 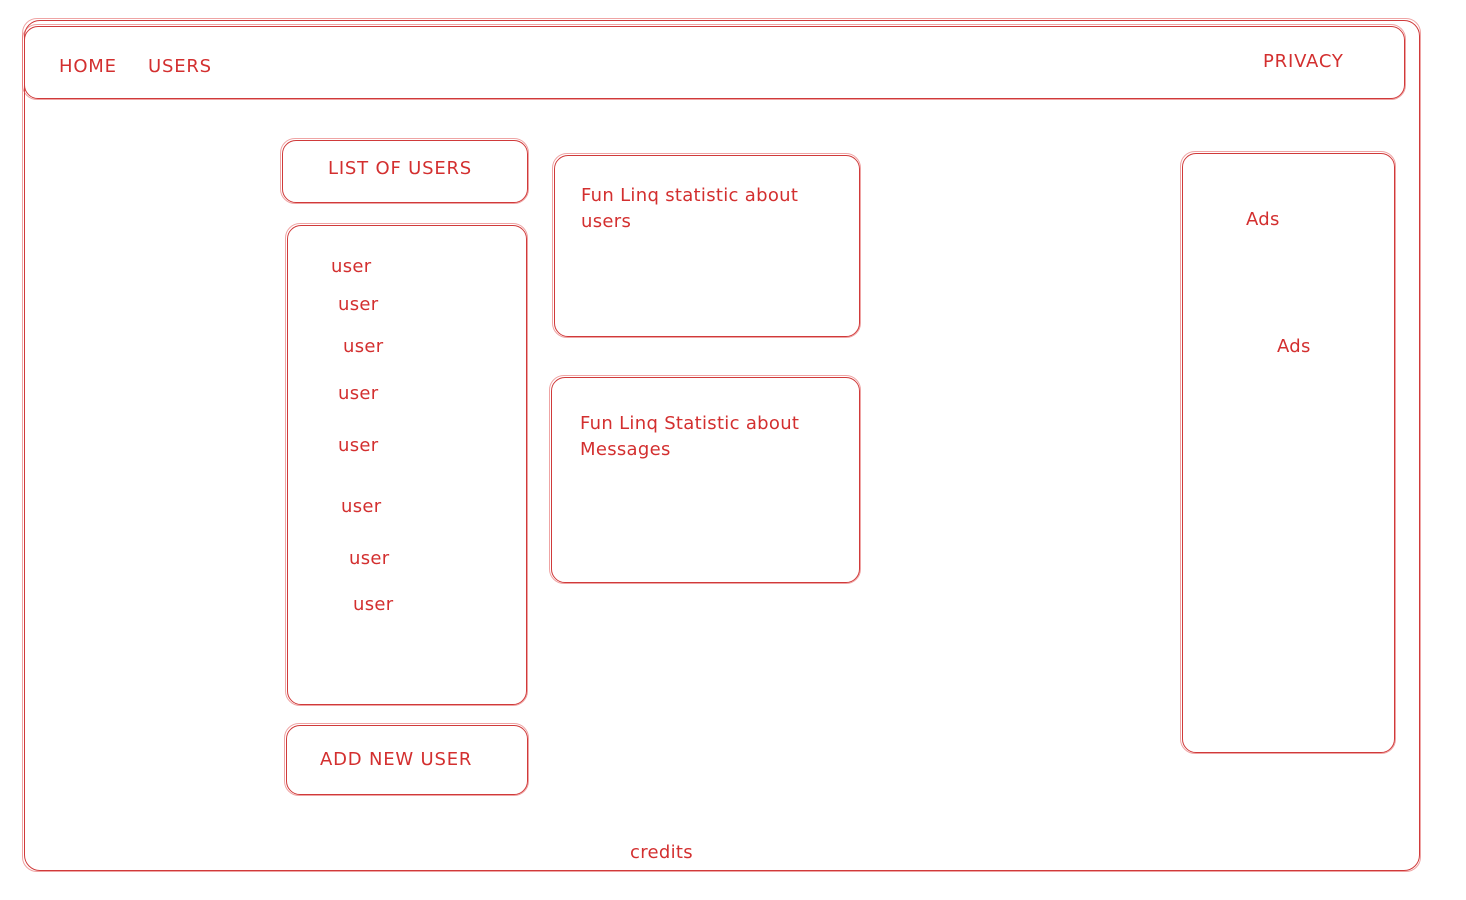 I want to click on nav-privacy-link: PRIVACY, so click(x=1303, y=61).